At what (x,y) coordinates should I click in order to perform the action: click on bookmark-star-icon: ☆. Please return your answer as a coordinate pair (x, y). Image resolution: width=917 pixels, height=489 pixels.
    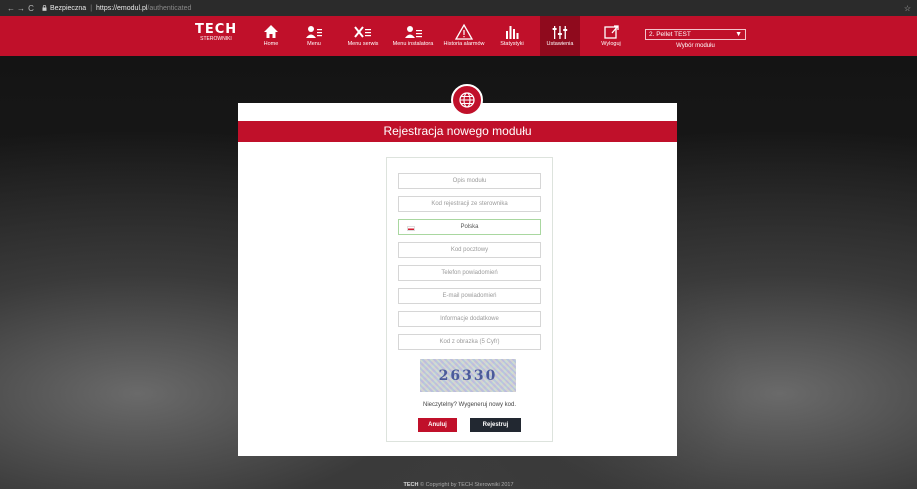
    Looking at the image, I should click on (907, 8).